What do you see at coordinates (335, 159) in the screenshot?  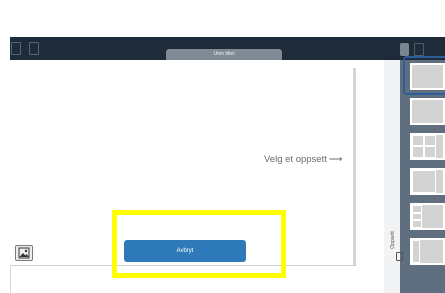 I see `arrow-right-icon: ⟶` at bounding box center [335, 159].